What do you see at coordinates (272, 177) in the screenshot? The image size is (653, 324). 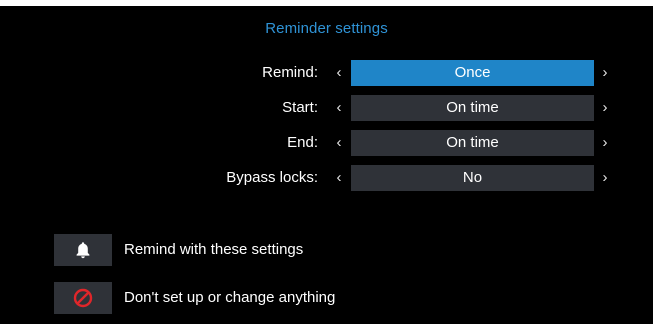 I see `bypass-locks-label: Bypass locks:` at bounding box center [272, 177].